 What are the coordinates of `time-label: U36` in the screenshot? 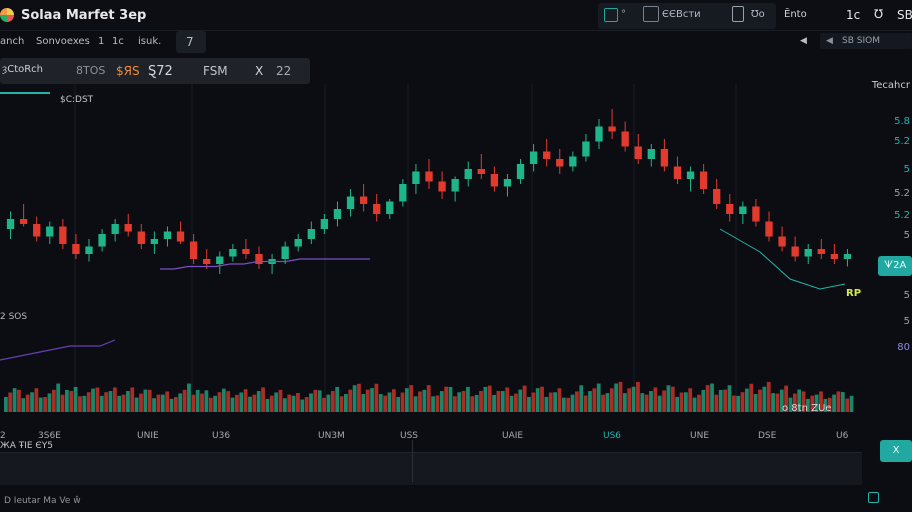 It's located at (221, 436).